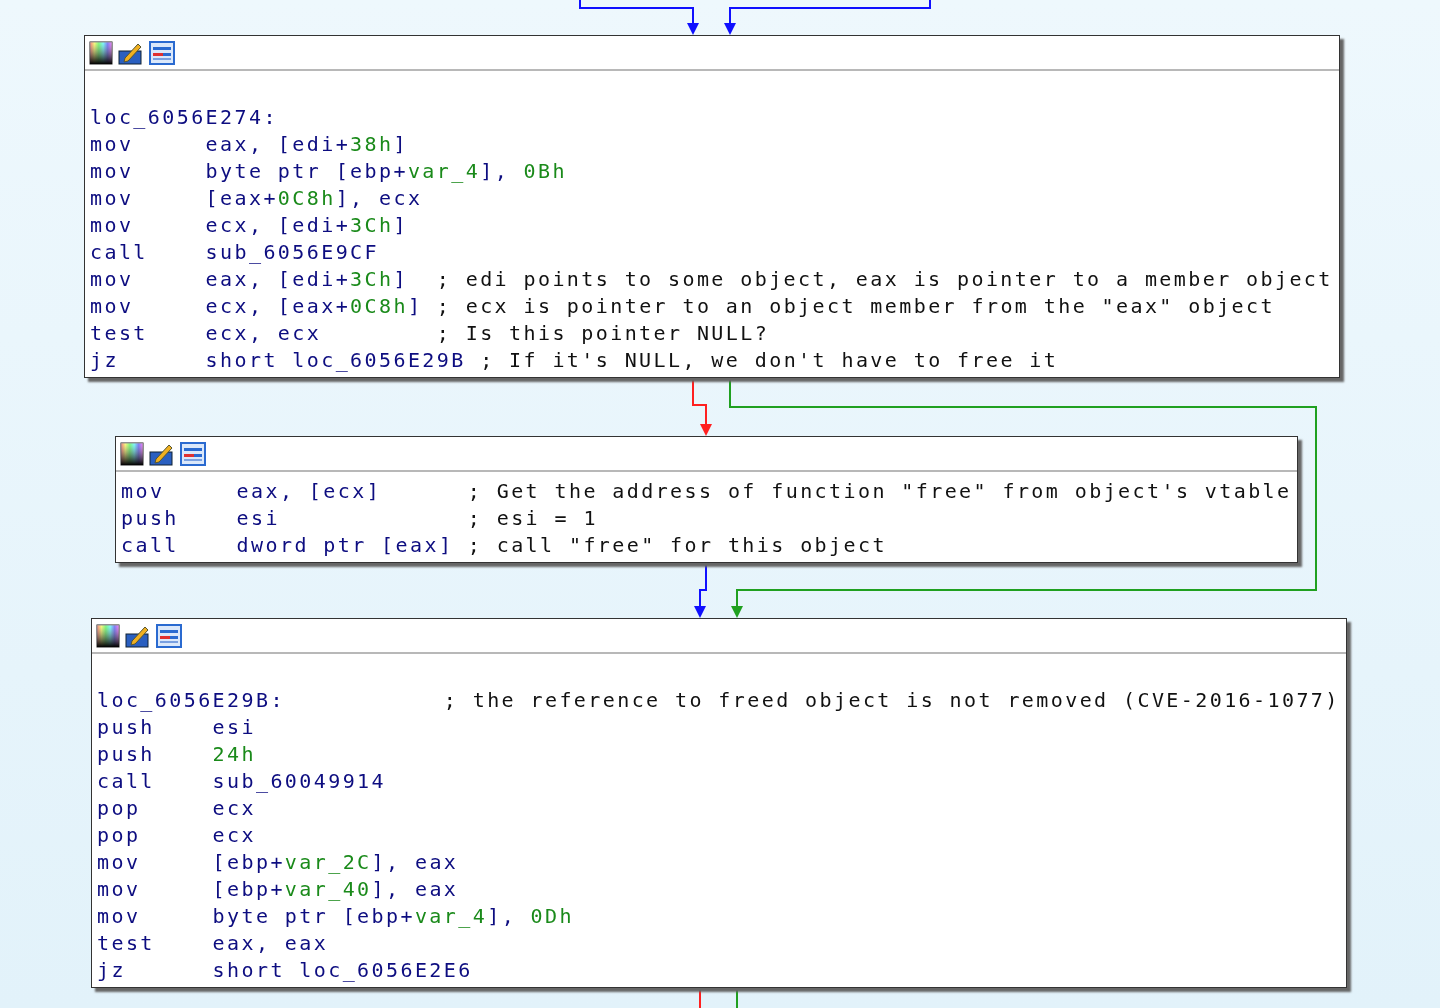 This screenshot has width=1440, height=1008. What do you see at coordinates (307, 224) in the screenshot?
I see `instruction-operand: ecx, [edi+3Ch]` at bounding box center [307, 224].